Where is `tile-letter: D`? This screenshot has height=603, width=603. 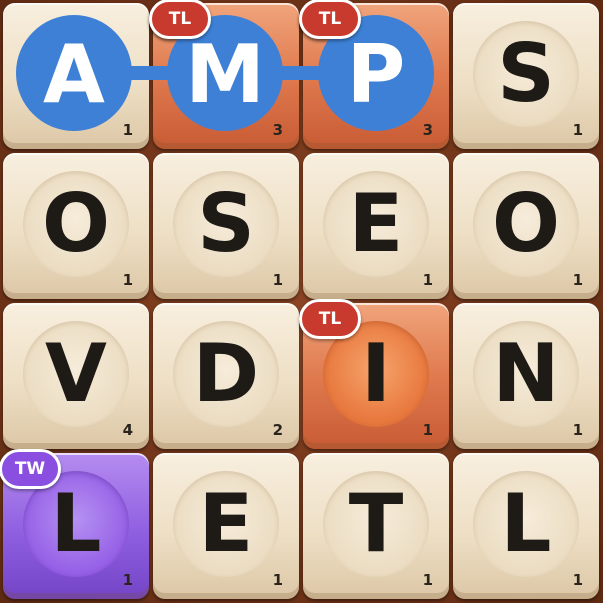 tile-letter: D is located at coordinates (226, 373).